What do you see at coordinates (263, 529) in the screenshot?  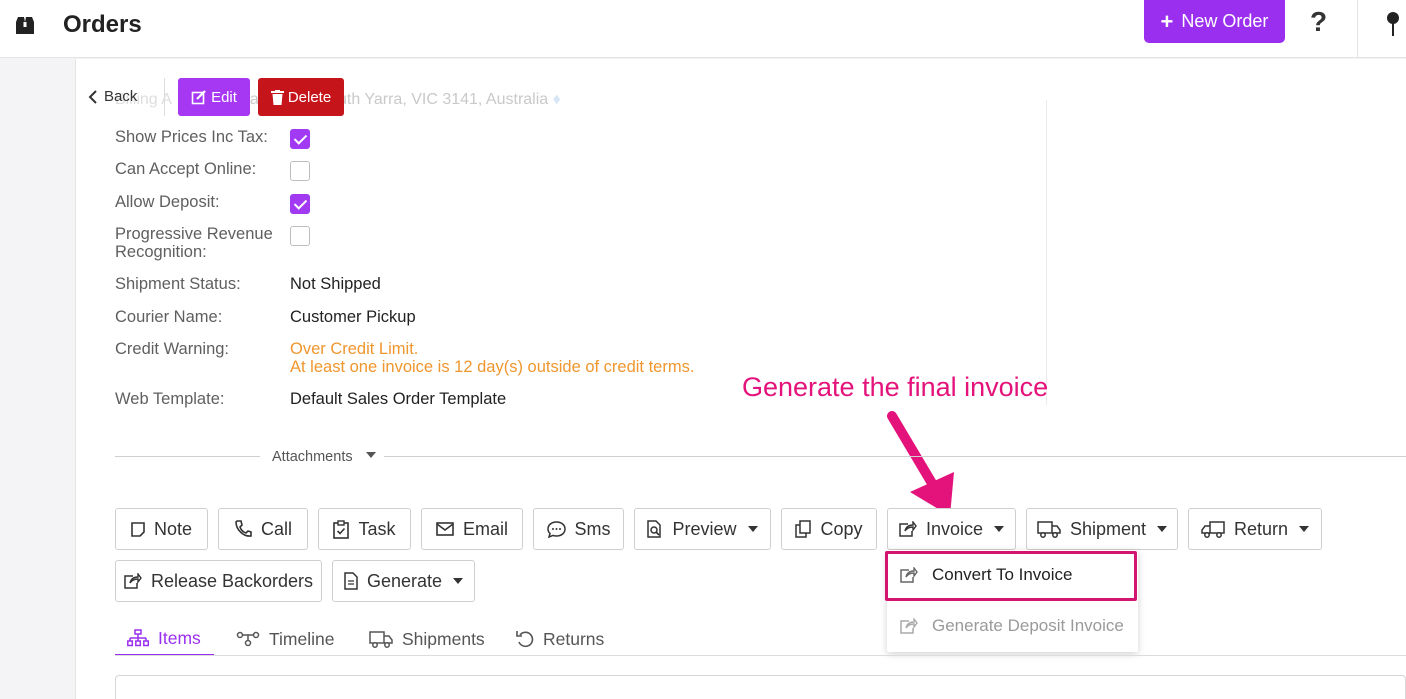 I see `call-button: Call` at bounding box center [263, 529].